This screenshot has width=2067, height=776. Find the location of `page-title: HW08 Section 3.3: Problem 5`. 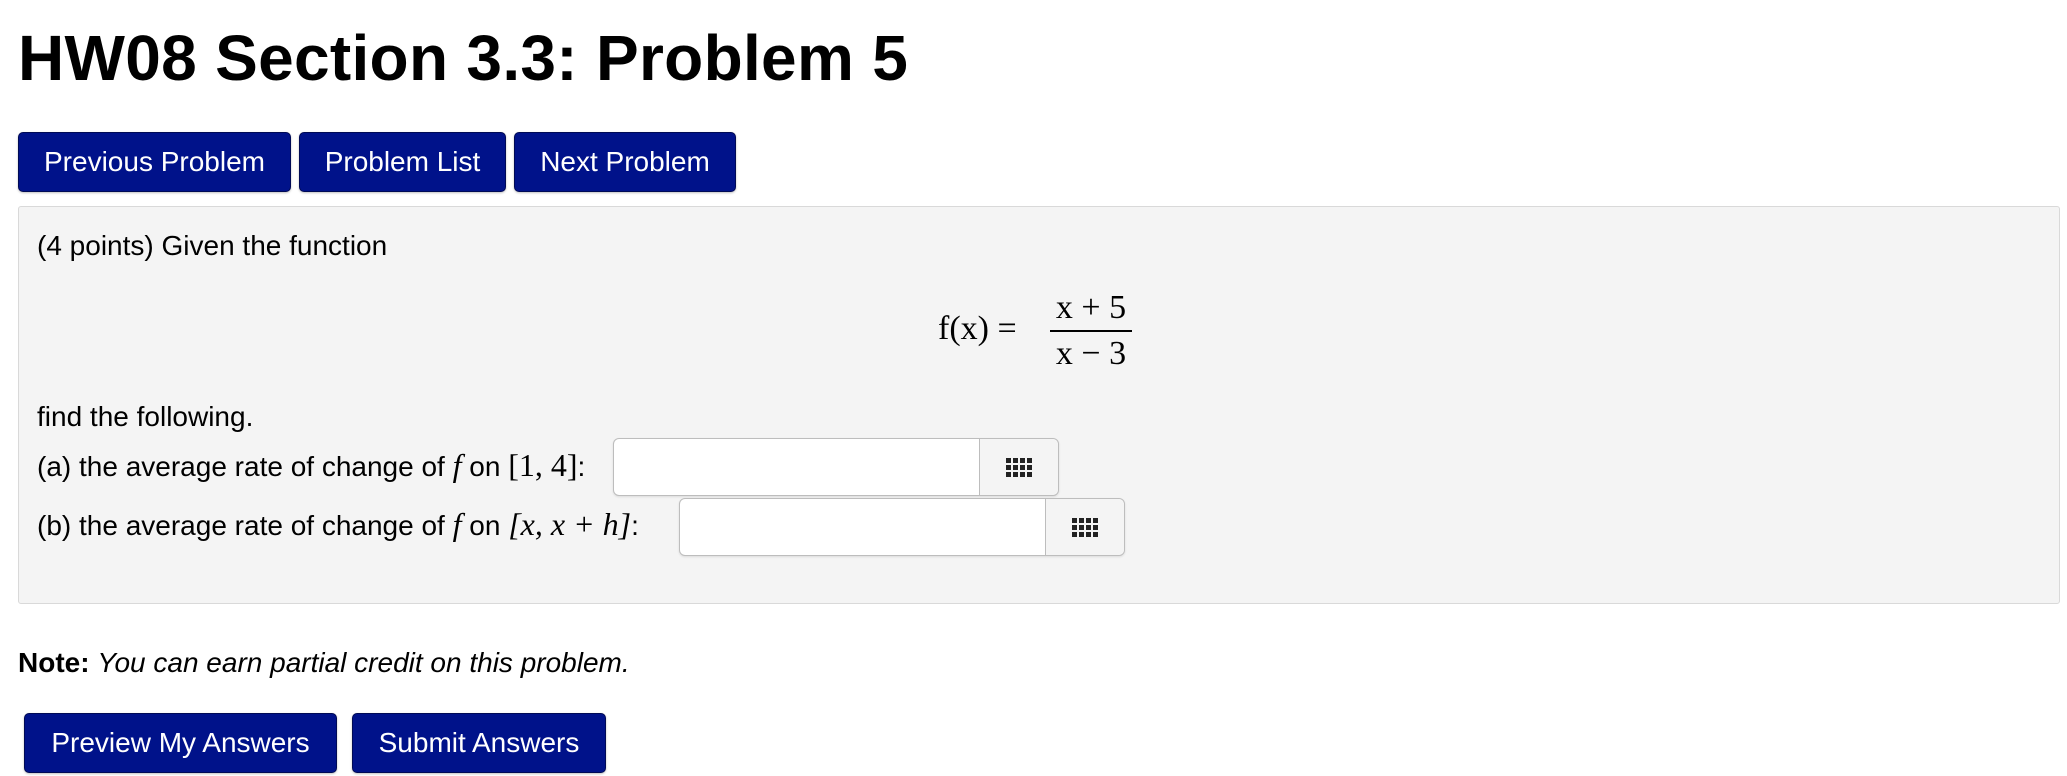

page-title: HW08 Section 3.3: Problem 5 is located at coordinates (463, 58).